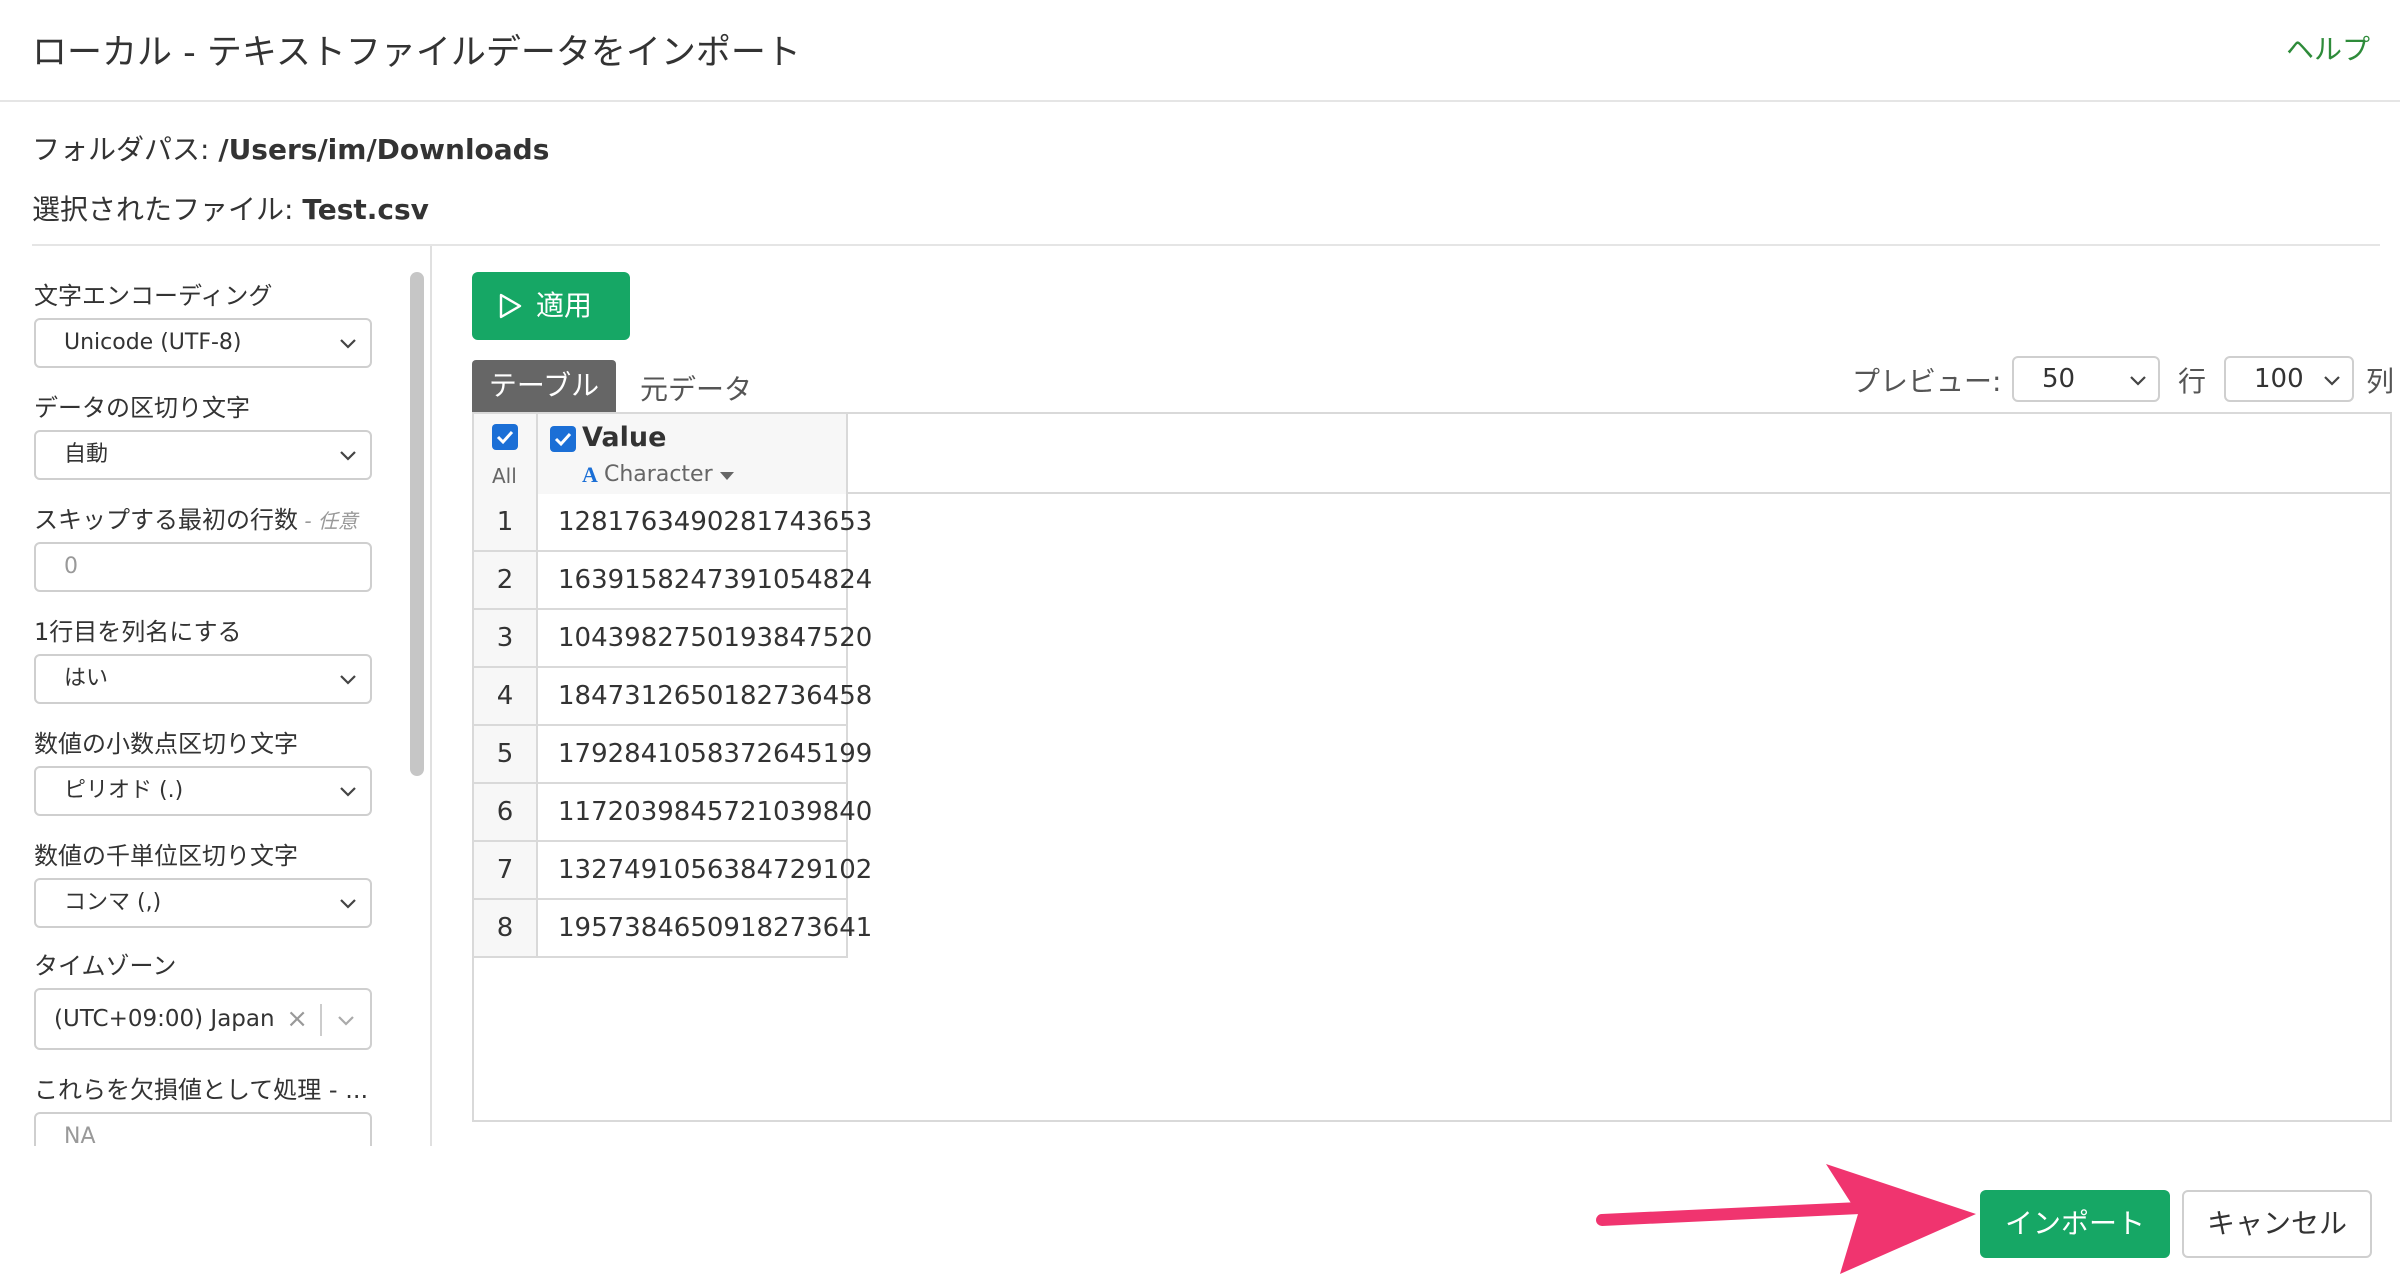 The width and height of the screenshot is (2400, 1278). What do you see at coordinates (417, 524) in the screenshot?
I see `scrollbar-thumb` at bounding box center [417, 524].